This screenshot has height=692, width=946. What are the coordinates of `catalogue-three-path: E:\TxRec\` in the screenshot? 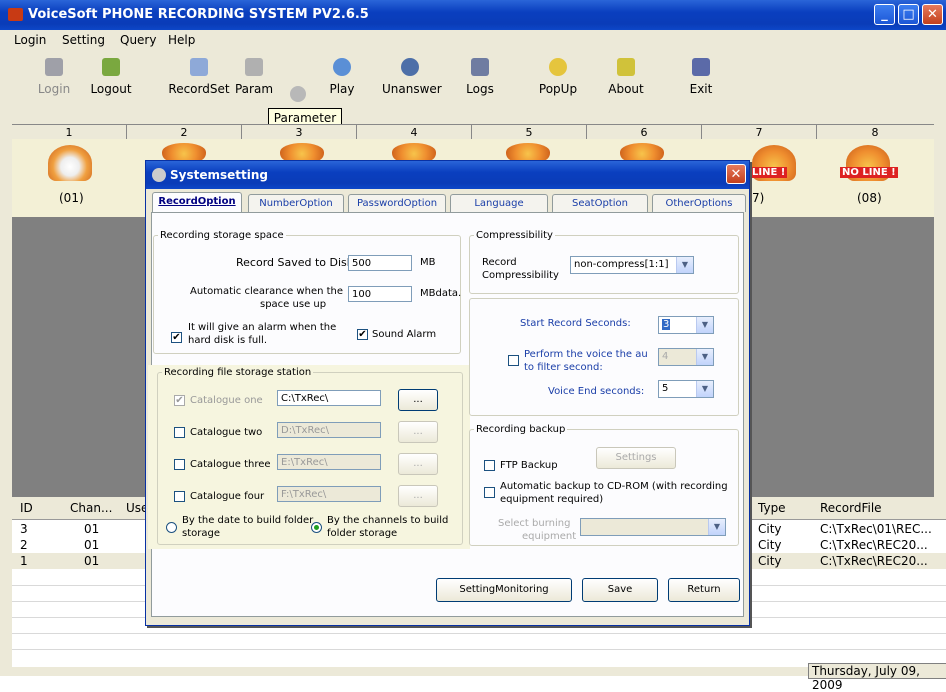 It's located at (329, 462).